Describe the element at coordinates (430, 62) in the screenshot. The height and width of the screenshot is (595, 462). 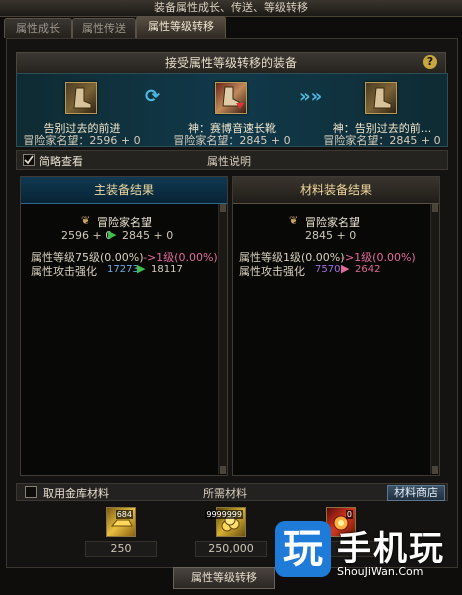
I see `help-icon: ?` at that location.